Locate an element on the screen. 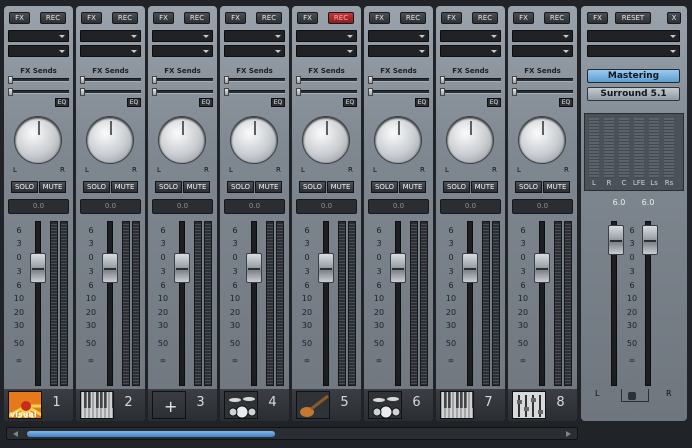  master-fx-button: FX is located at coordinates (597, 18).